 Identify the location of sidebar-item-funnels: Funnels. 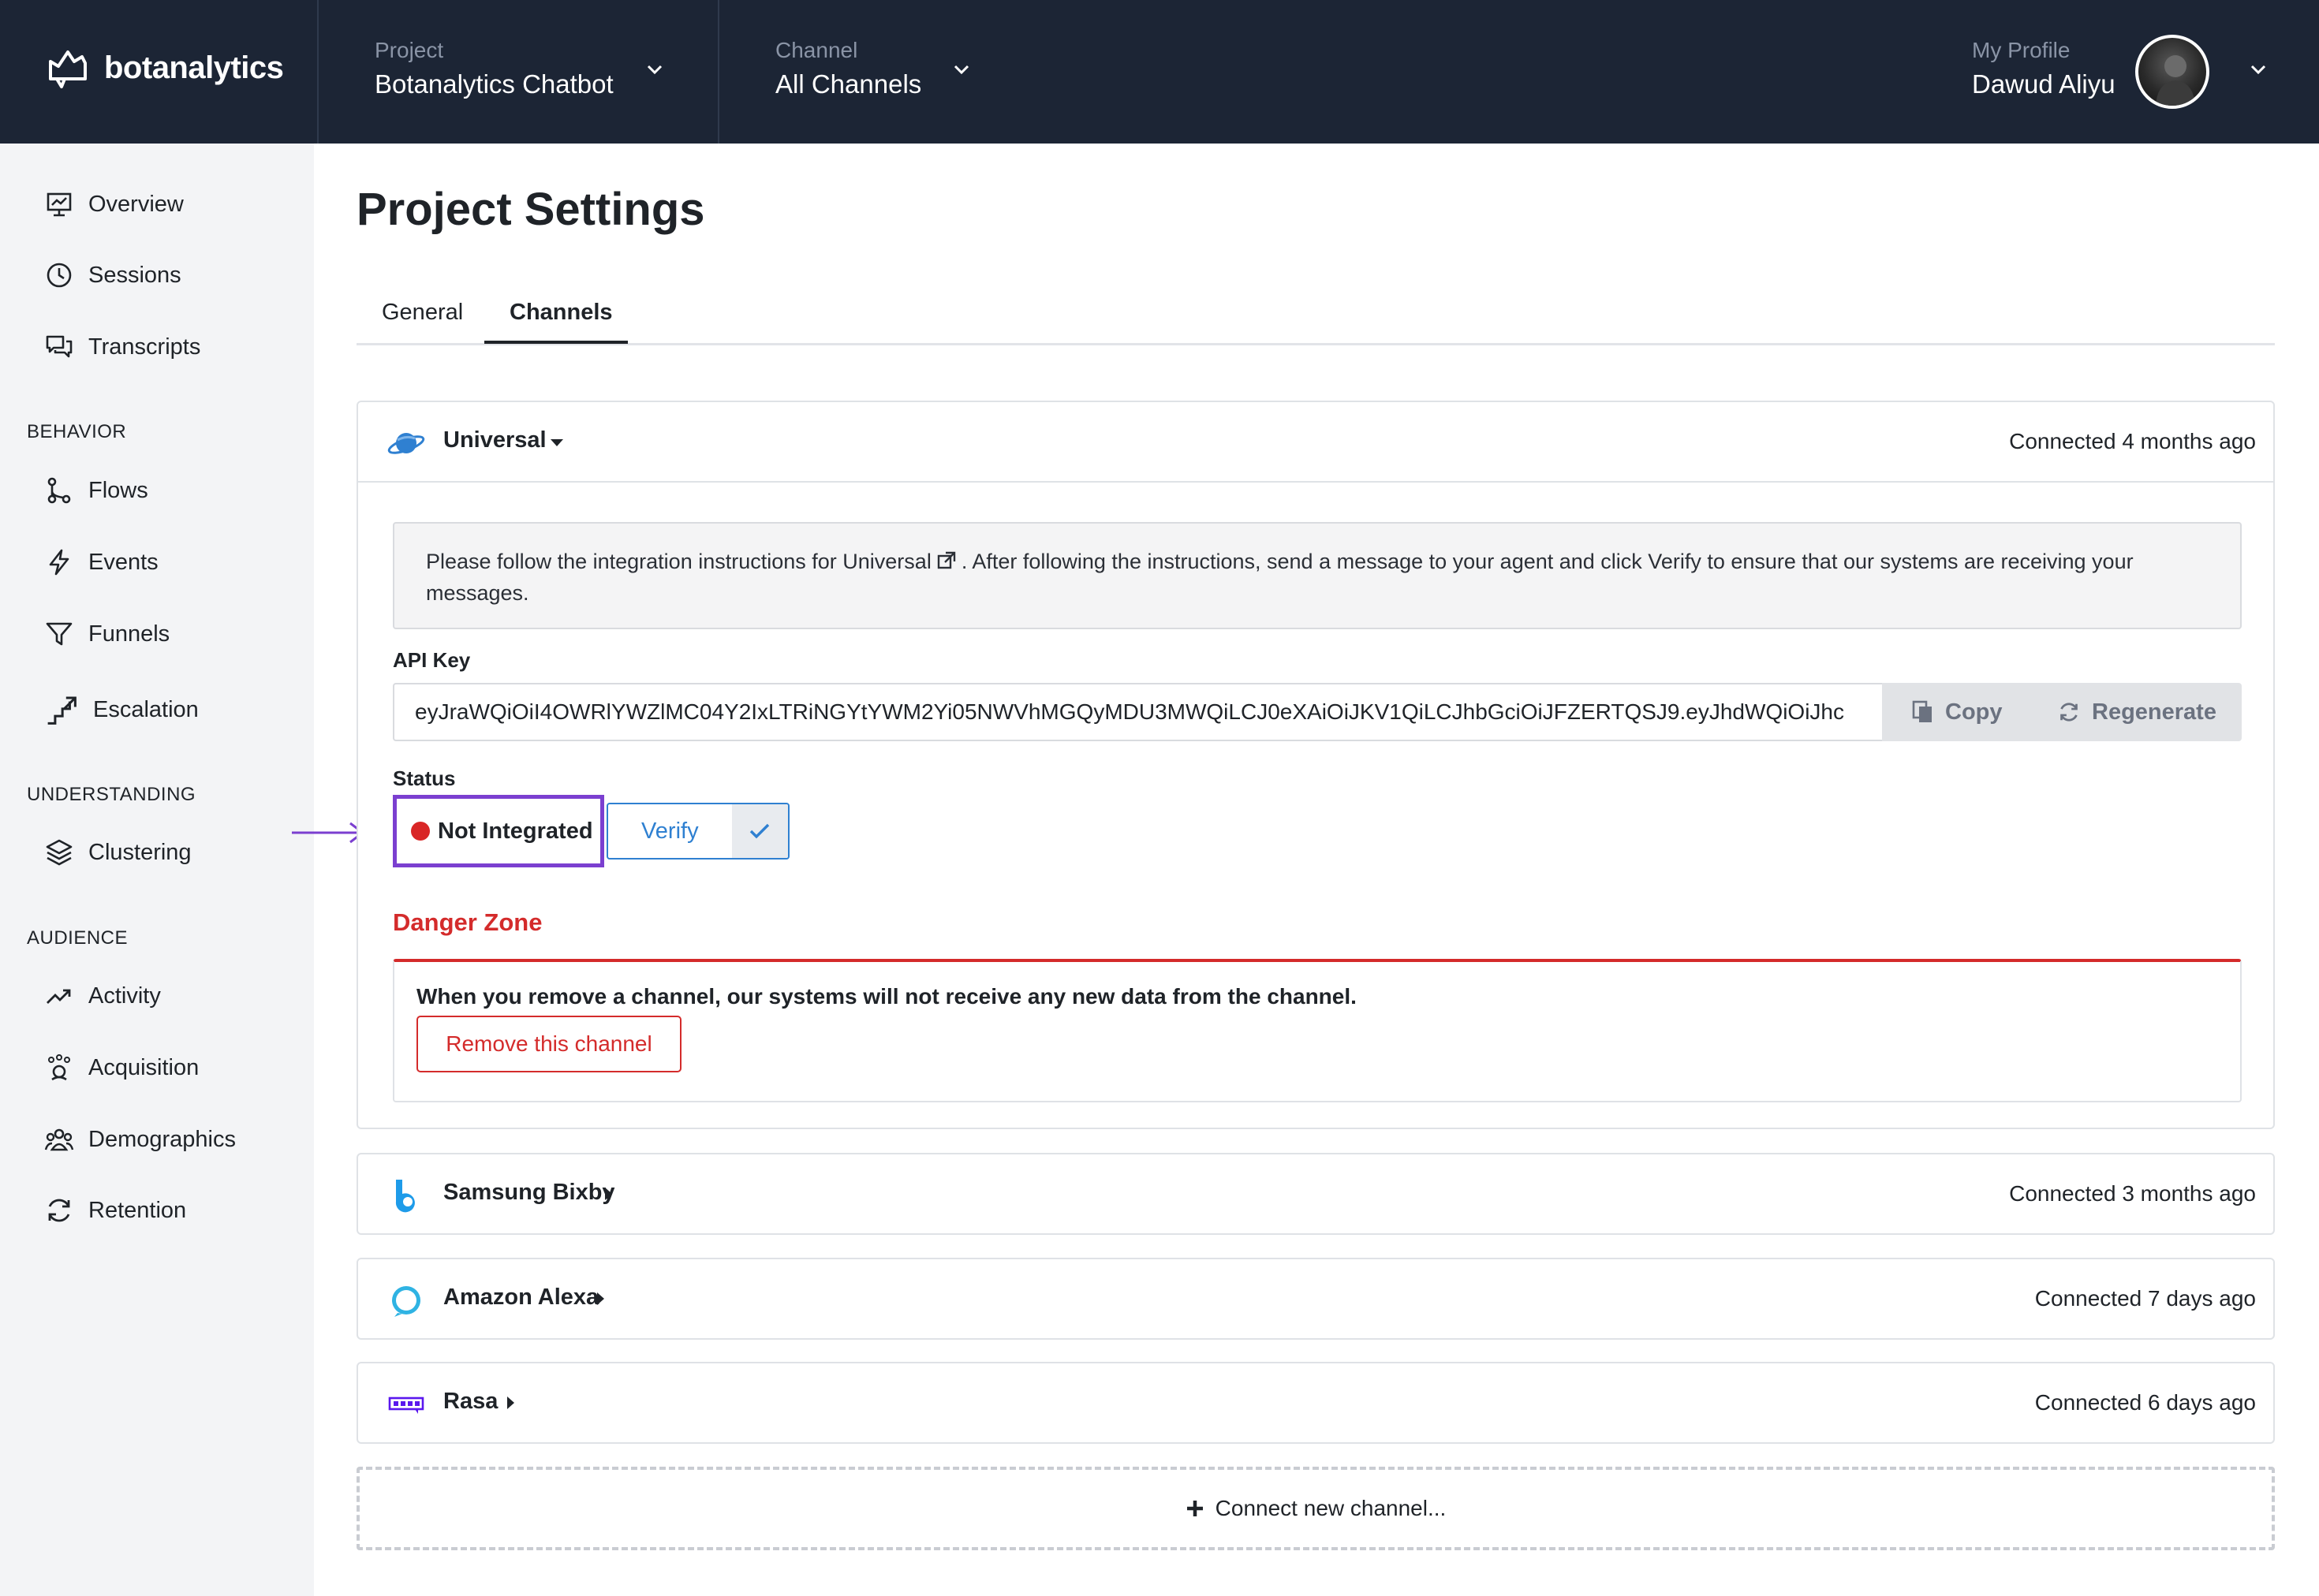
(107, 634).